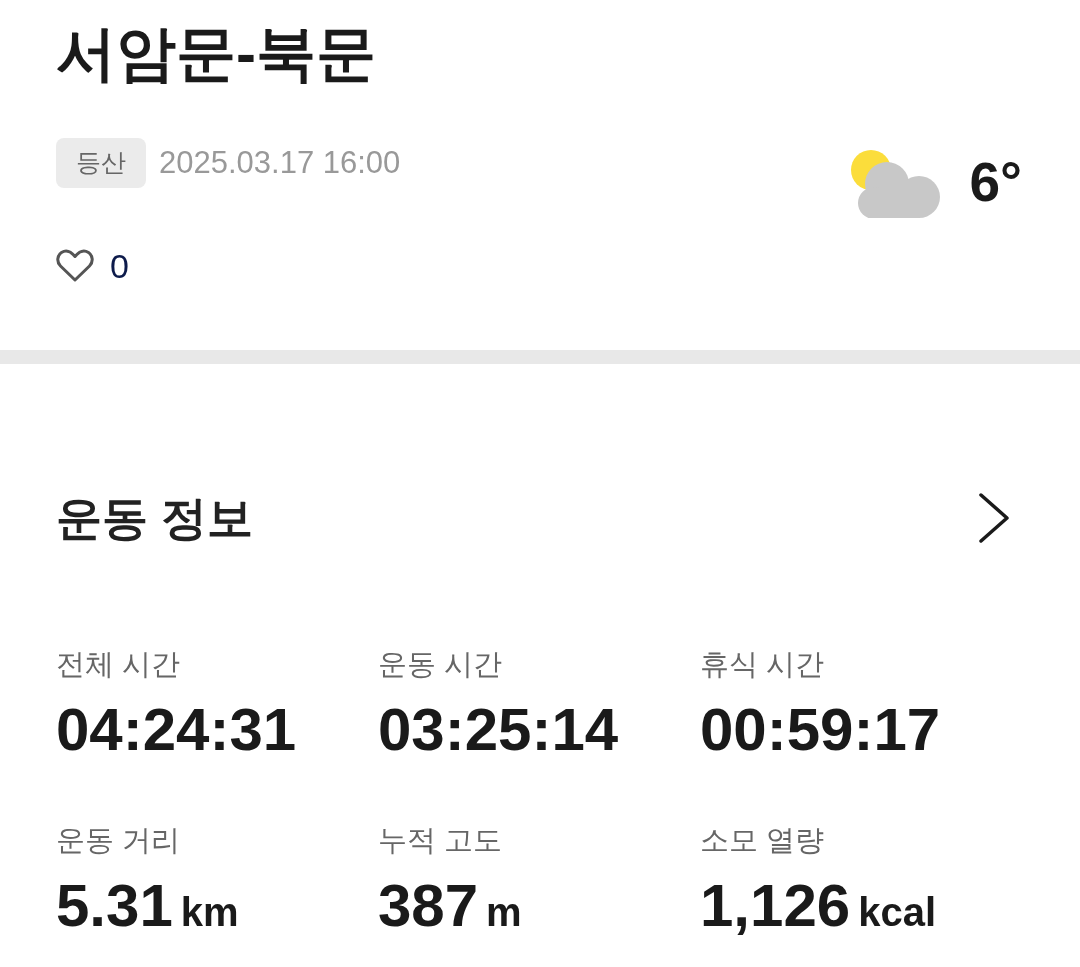  Describe the element at coordinates (216, 54) in the screenshot. I see `page-title: 서암문-북문` at that location.